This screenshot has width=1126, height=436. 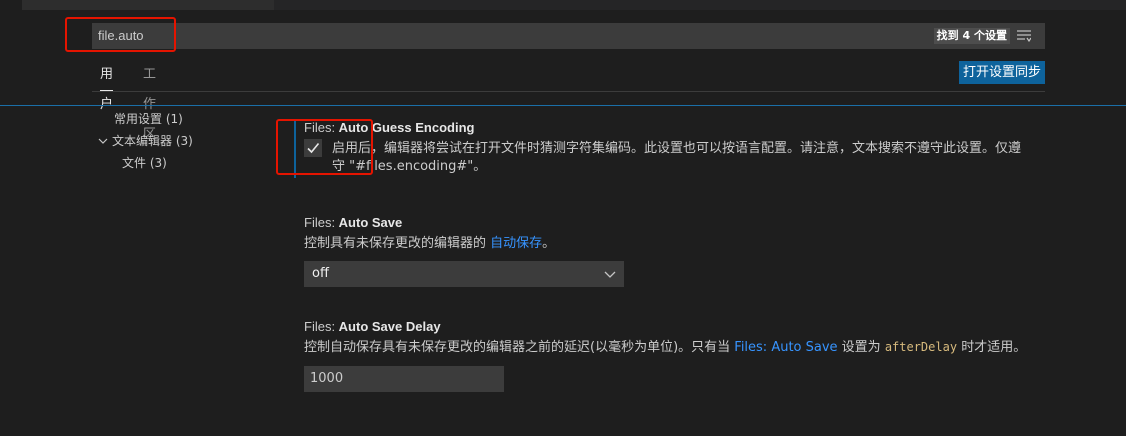 What do you see at coordinates (120, 34) in the screenshot?
I see `search-highlight-annotation` at bounding box center [120, 34].